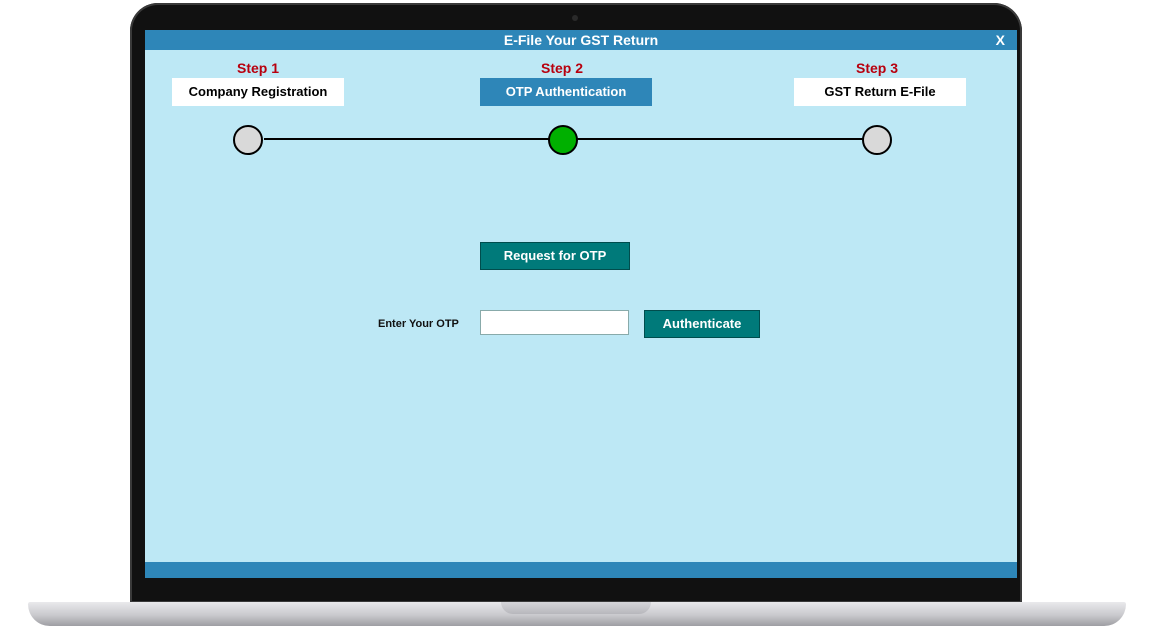  I want to click on step-3-node, so click(877, 140).